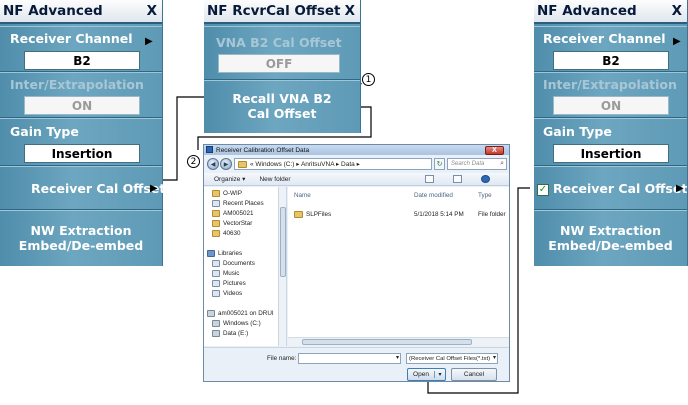  I want to click on left-gain-type-button: Gain Type Insertion, so click(81, 142).